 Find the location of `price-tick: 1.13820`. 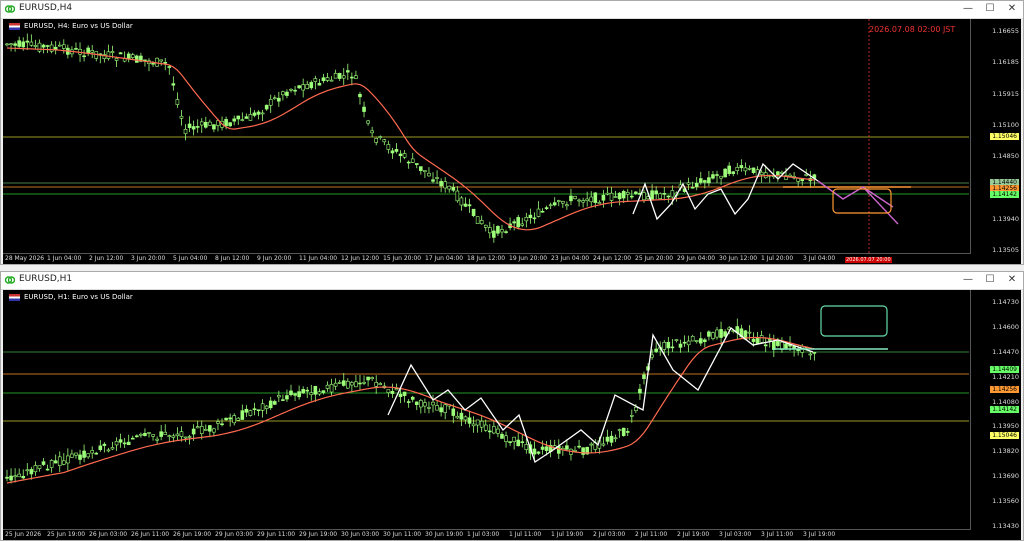

price-tick: 1.13820 is located at coordinates (1005, 451).